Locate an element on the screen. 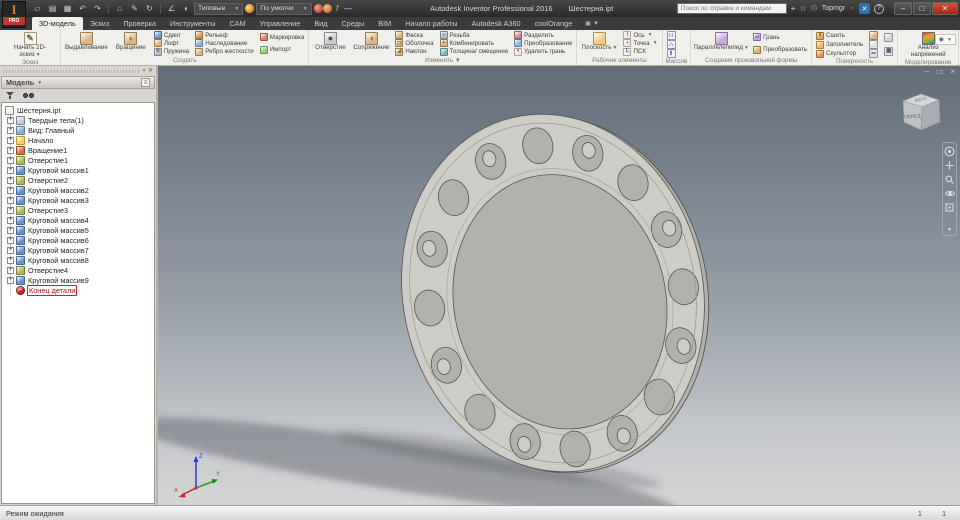 The image size is (960, 520). tree-item-hole-feature: + Отверстие3 is located at coordinates (80, 210).